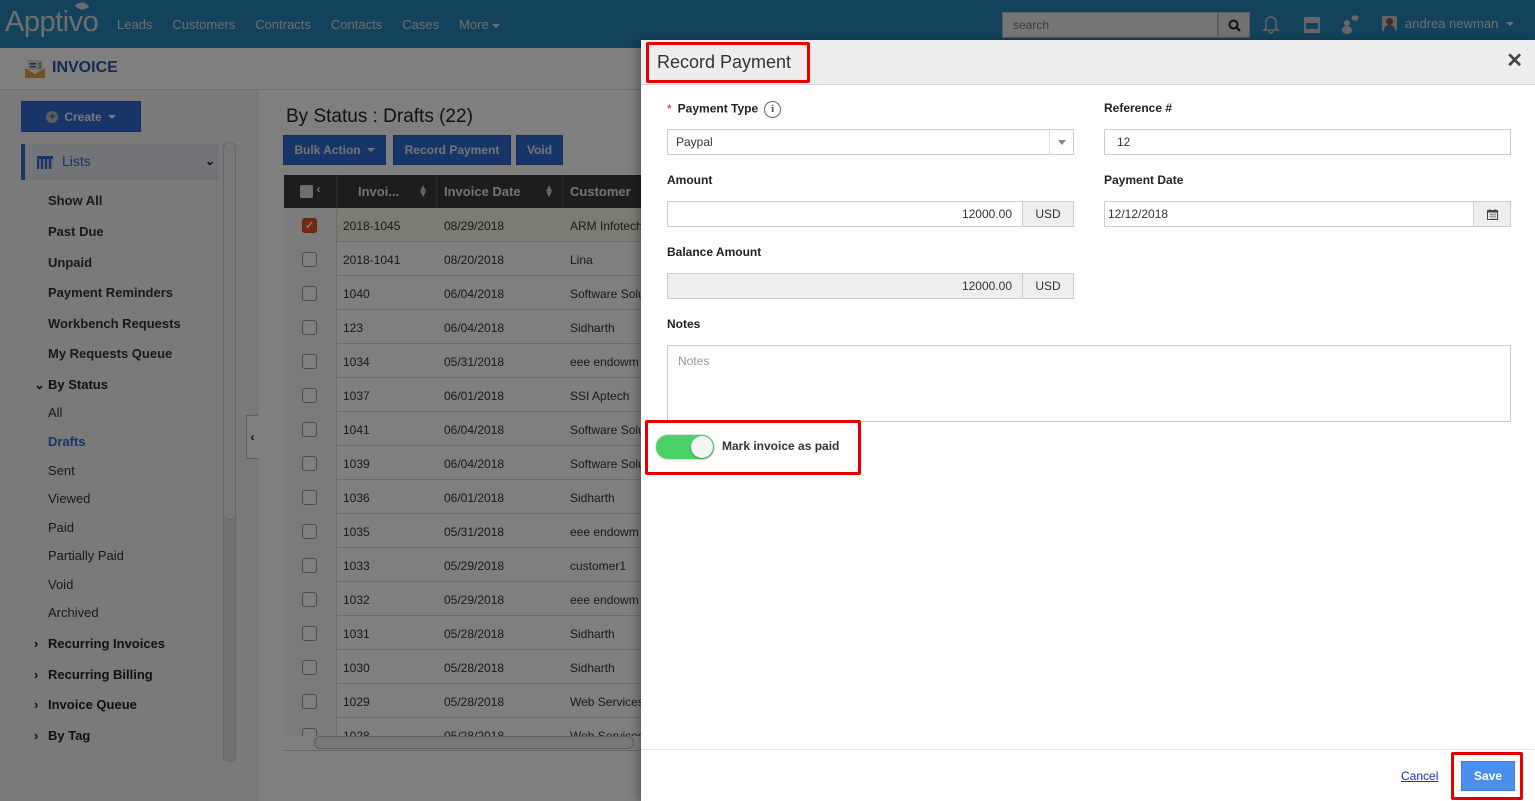 The width and height of the screenshot is (1535, 801). What do you see at coordinates (694, 142) in the screenshot?
I see `payment-type-value: Paypal` at bounding box center [694, 142].